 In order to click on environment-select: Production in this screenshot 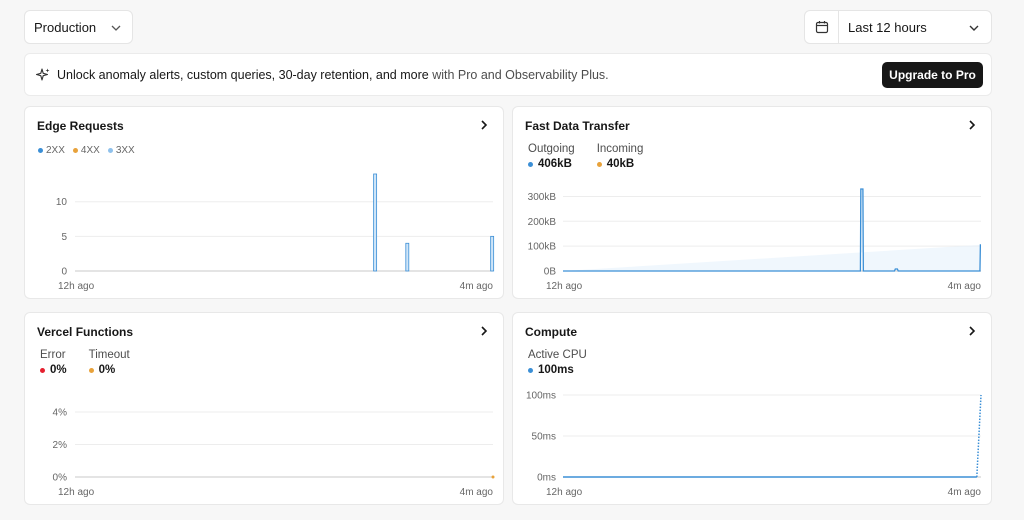, I will do `click(78, 27)`.